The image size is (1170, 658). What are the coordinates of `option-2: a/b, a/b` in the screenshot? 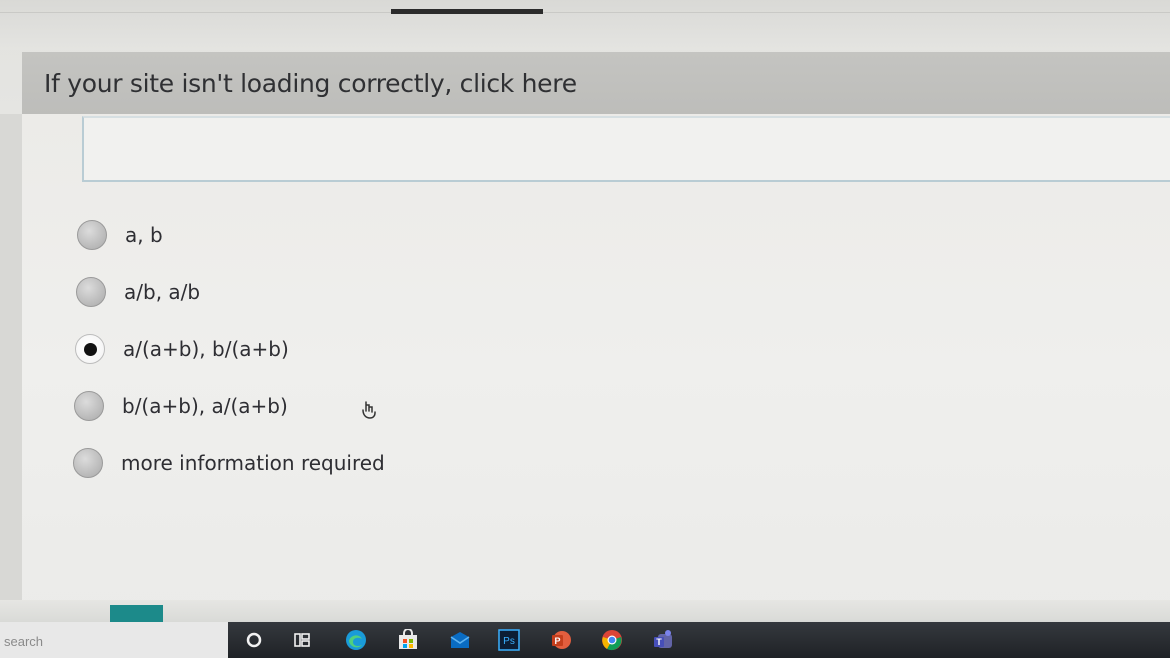 It's located at (230, 291).